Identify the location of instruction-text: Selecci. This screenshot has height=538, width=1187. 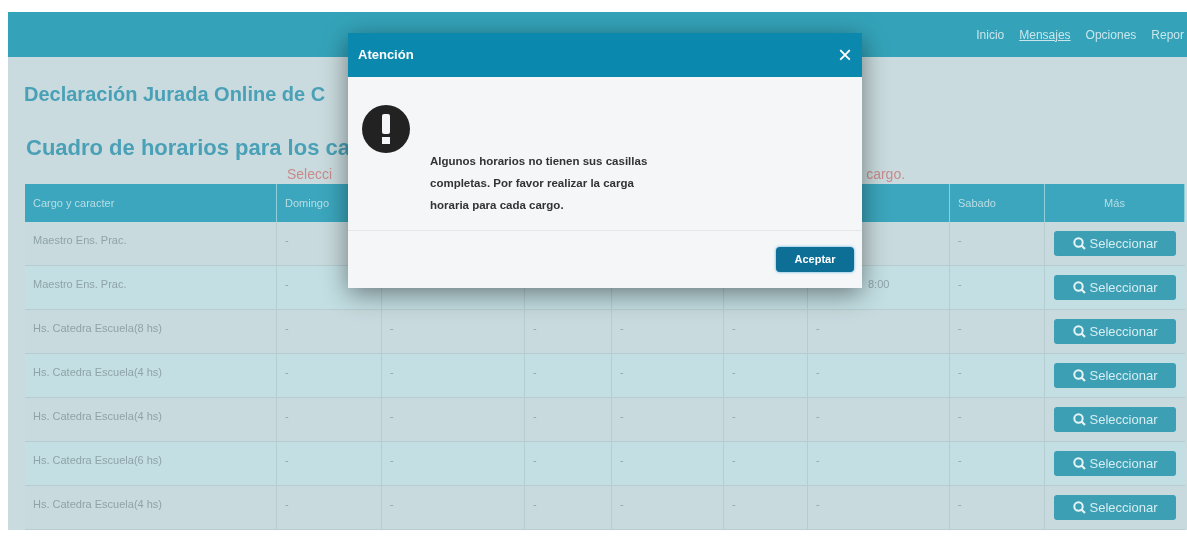
(310, 174).